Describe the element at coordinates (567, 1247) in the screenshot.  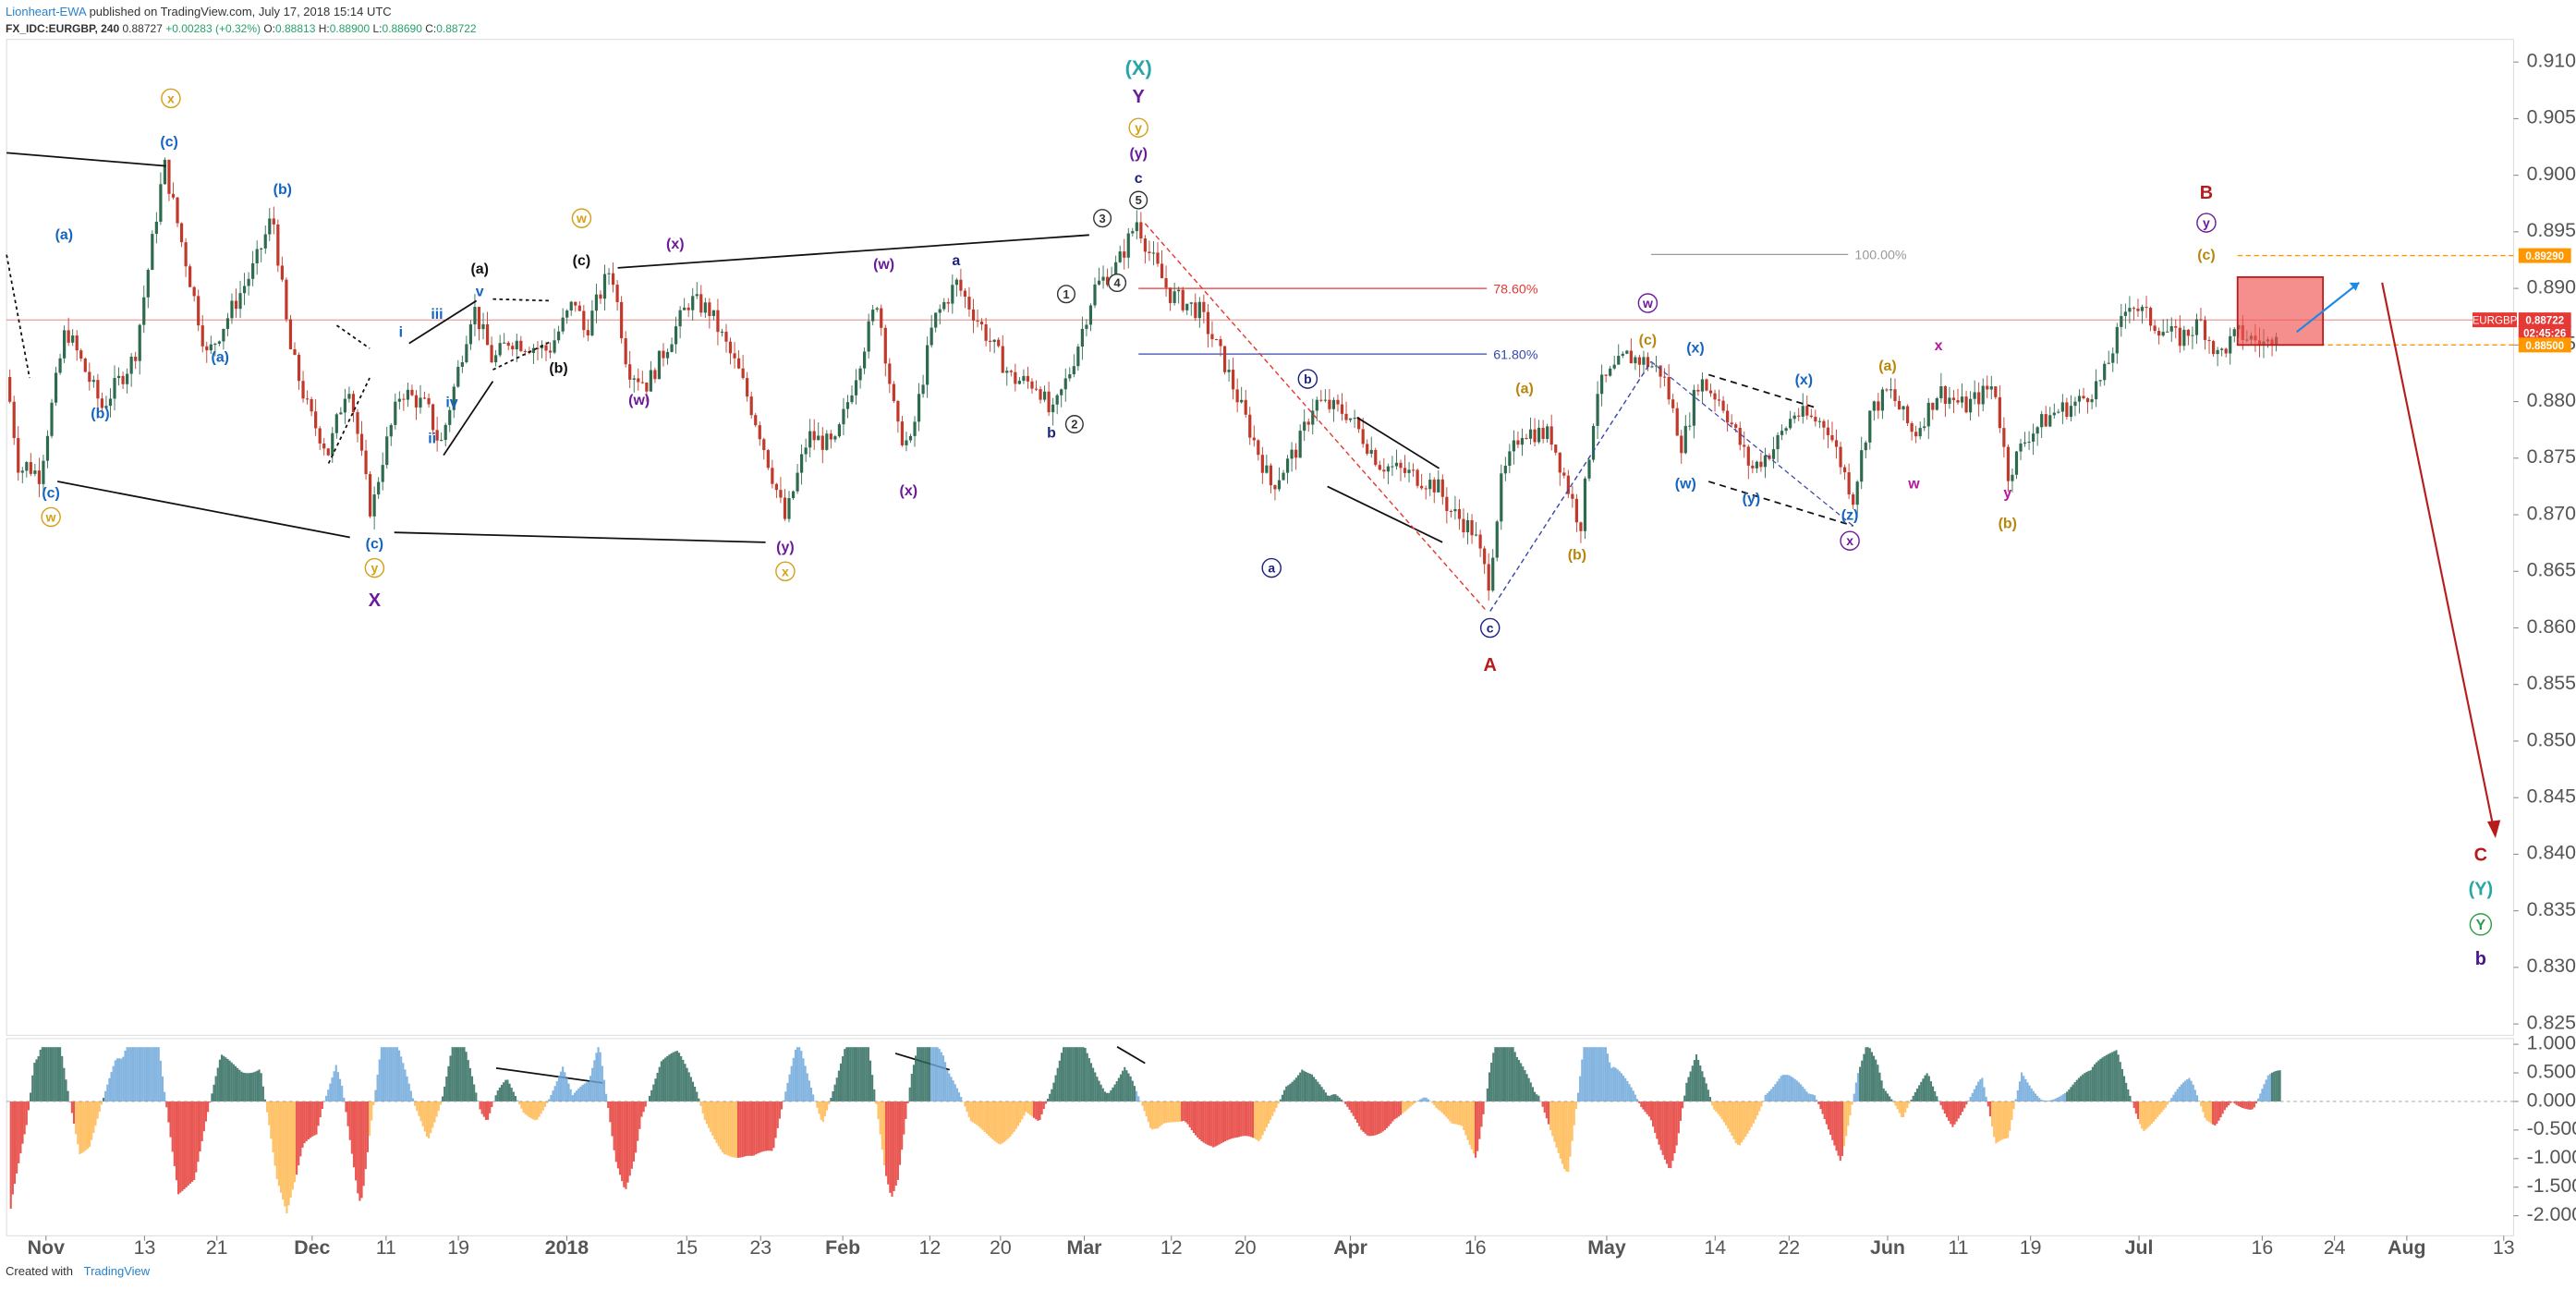
I see `x-tick-label: 2018` at that location.